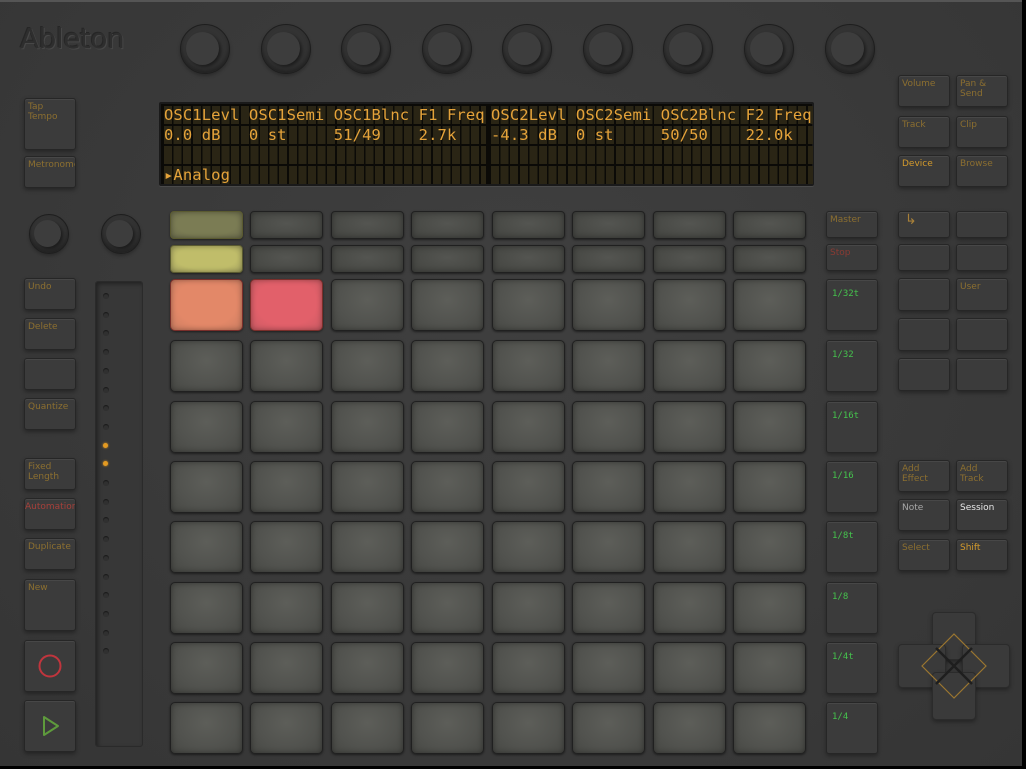 The height and width of the screenshot is (769, 1026). What do you see at coordinates (982, 294) in the screenshot?
I see `user-button: User` at bounding box center [982, 294].